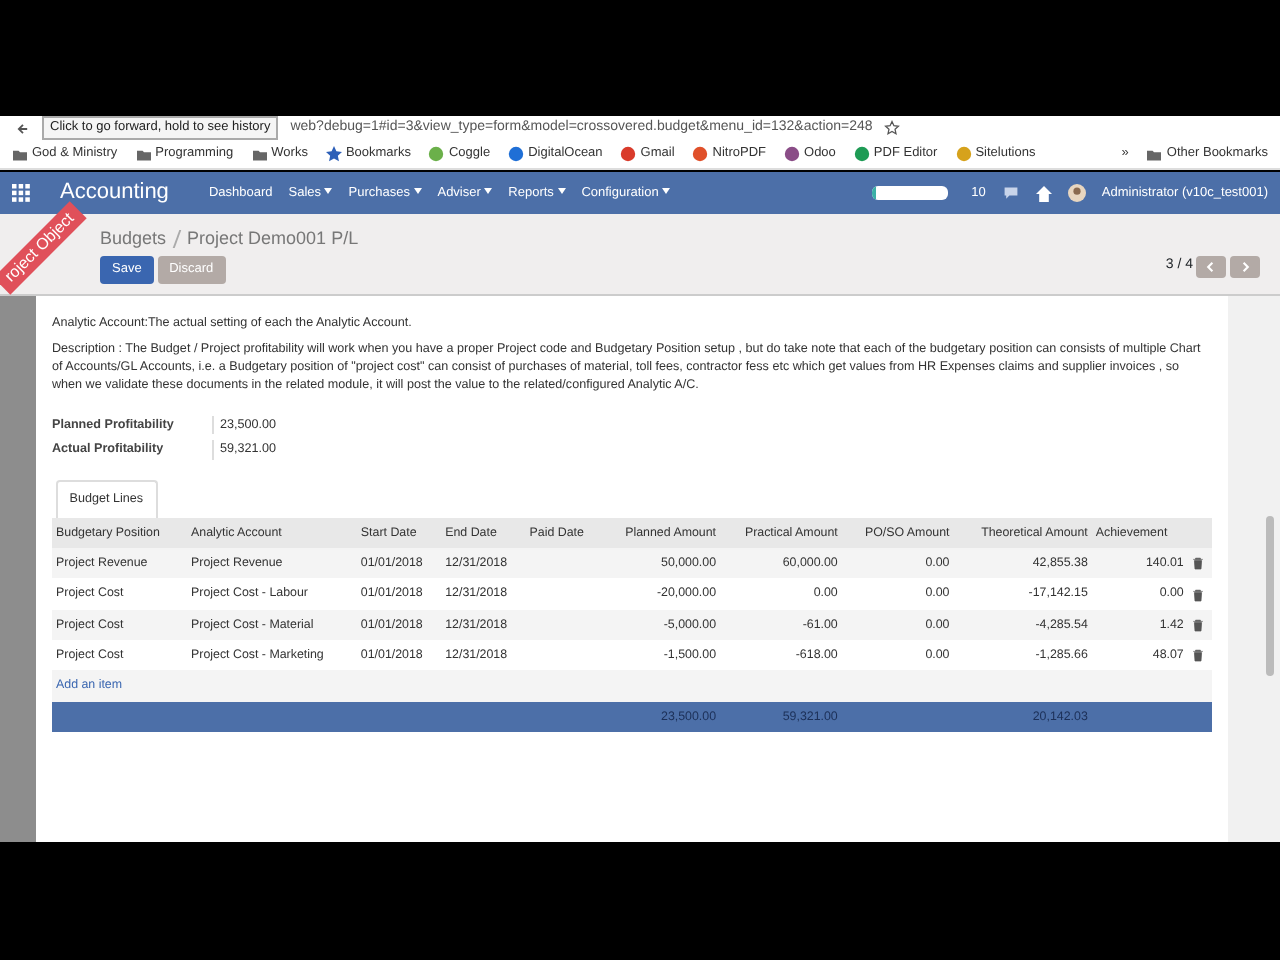  Describe the element at coordinates (1211, 267) in the screenshot. I see `chevron-left-icon` at that location.